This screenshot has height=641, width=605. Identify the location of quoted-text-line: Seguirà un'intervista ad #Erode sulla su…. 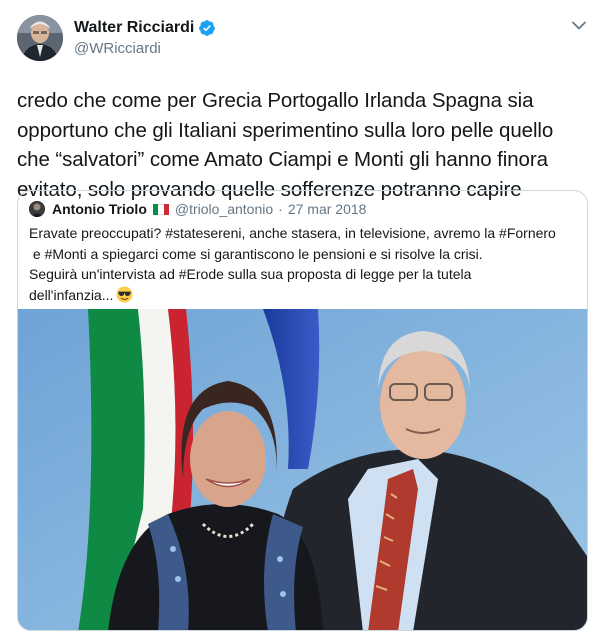
(250, 274).